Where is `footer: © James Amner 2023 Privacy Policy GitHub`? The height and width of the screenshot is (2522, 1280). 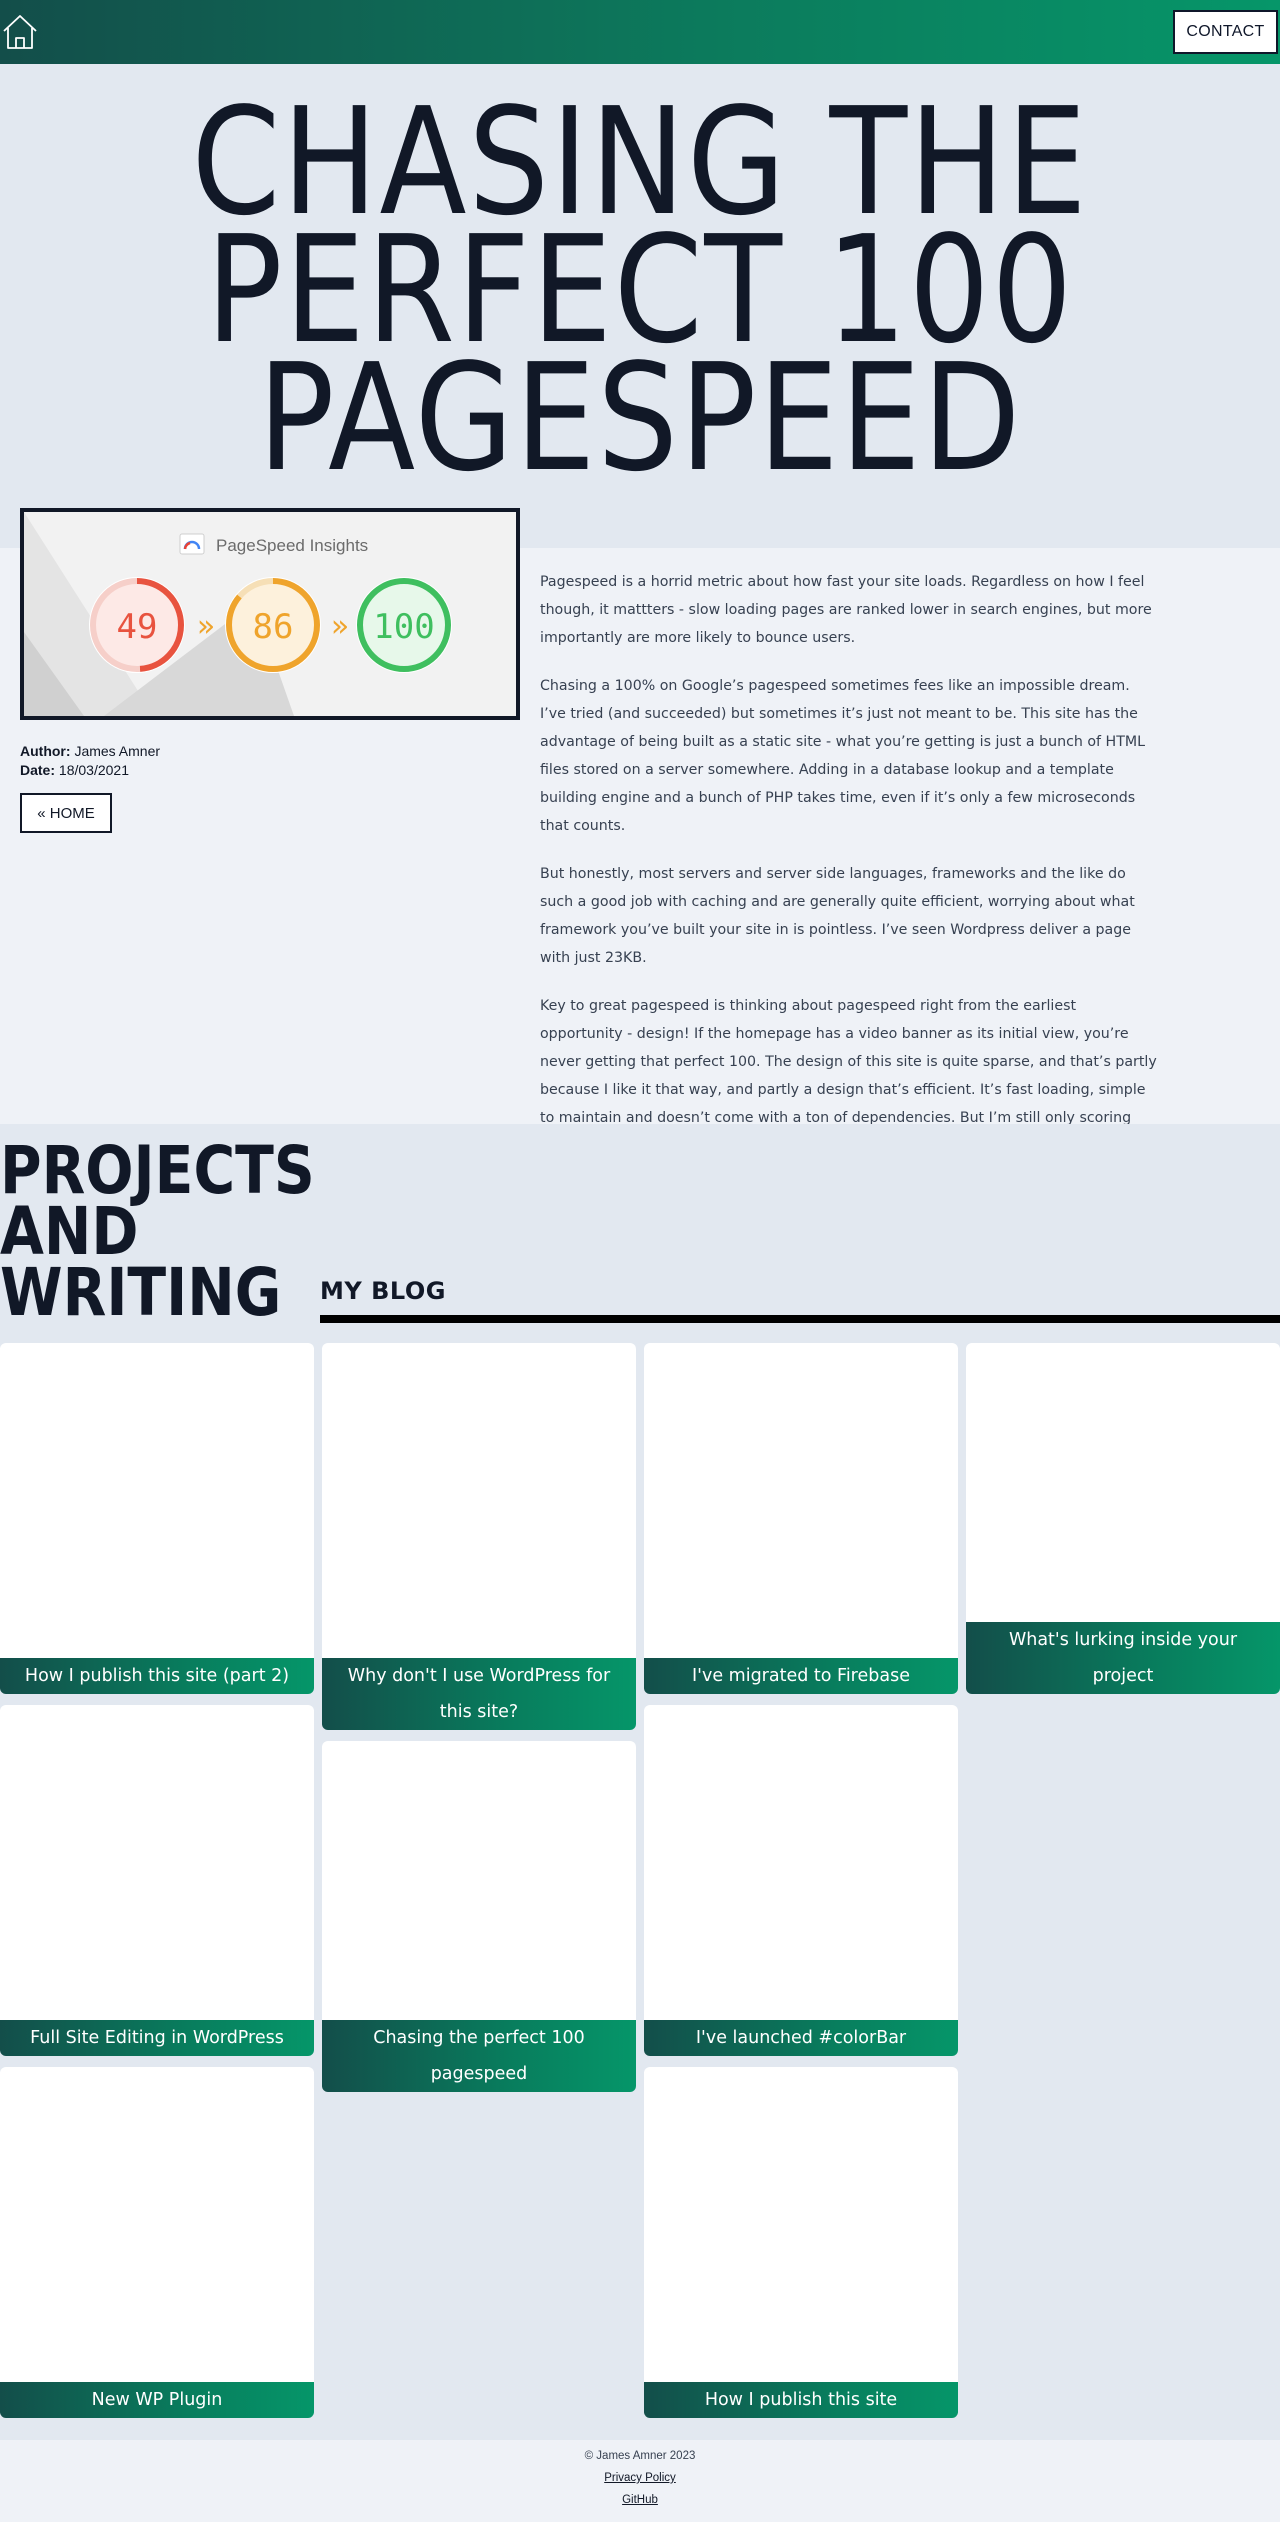 footer: © James Amner 2023 Privacy Policy GitHub is located at coordinates (640, 2481).